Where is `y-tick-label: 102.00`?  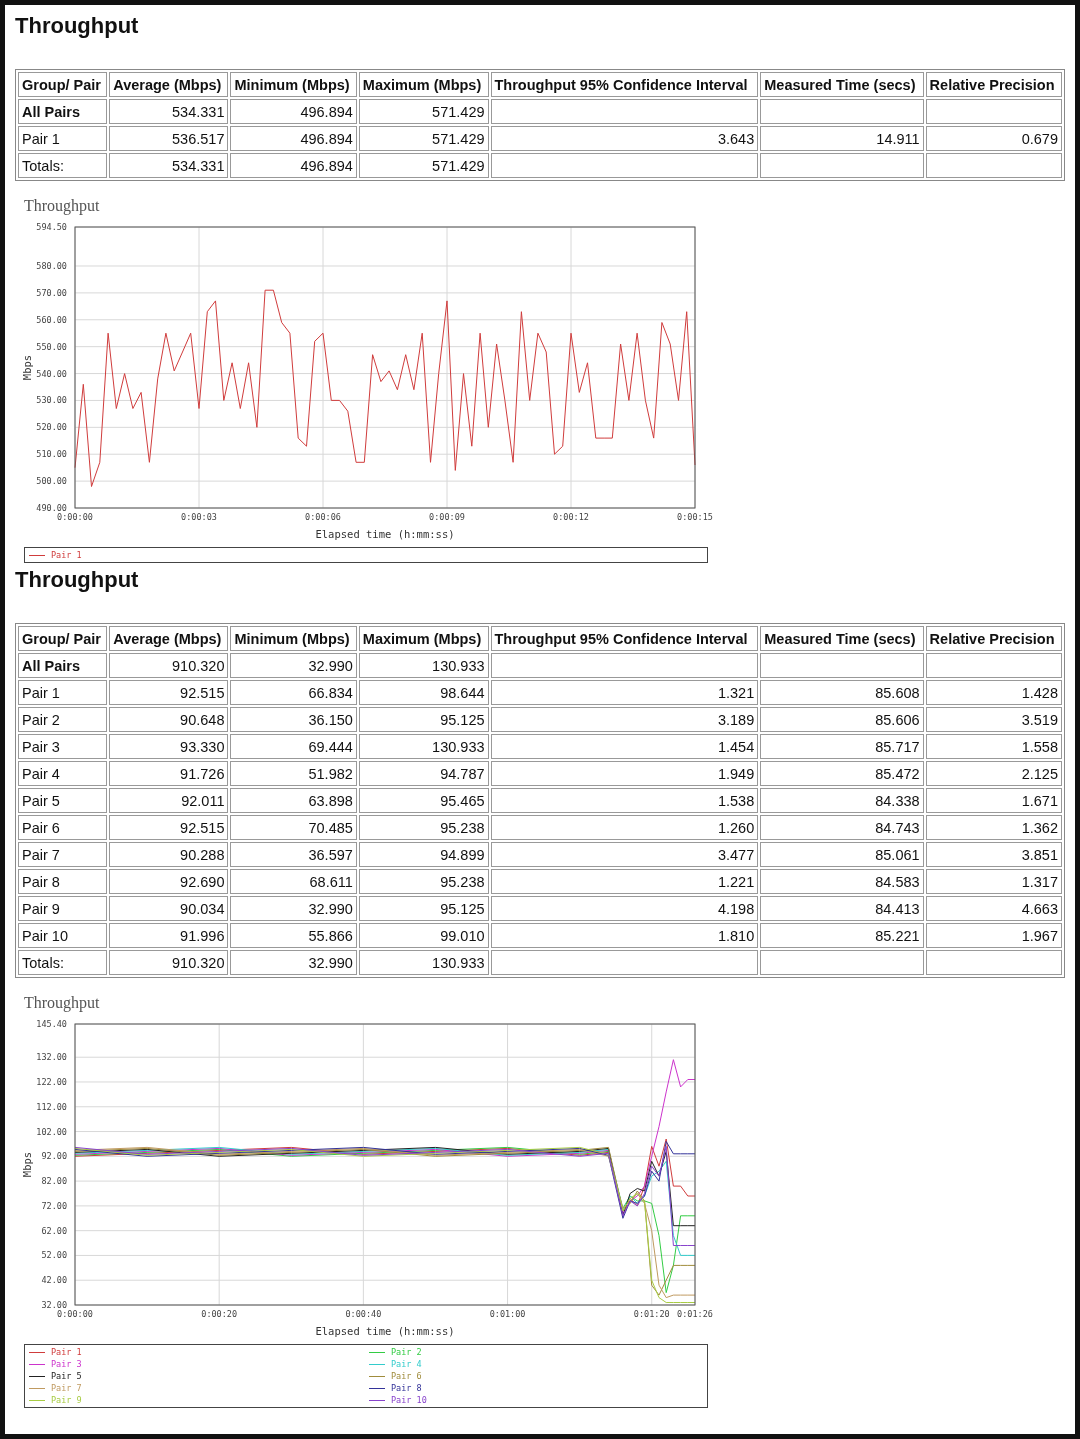 y-tick-label: 102.00 is located at coordinates (51, 1131).